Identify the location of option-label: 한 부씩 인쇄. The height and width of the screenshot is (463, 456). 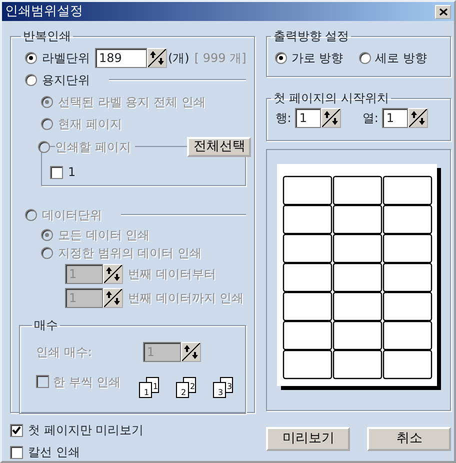
(87, 382).